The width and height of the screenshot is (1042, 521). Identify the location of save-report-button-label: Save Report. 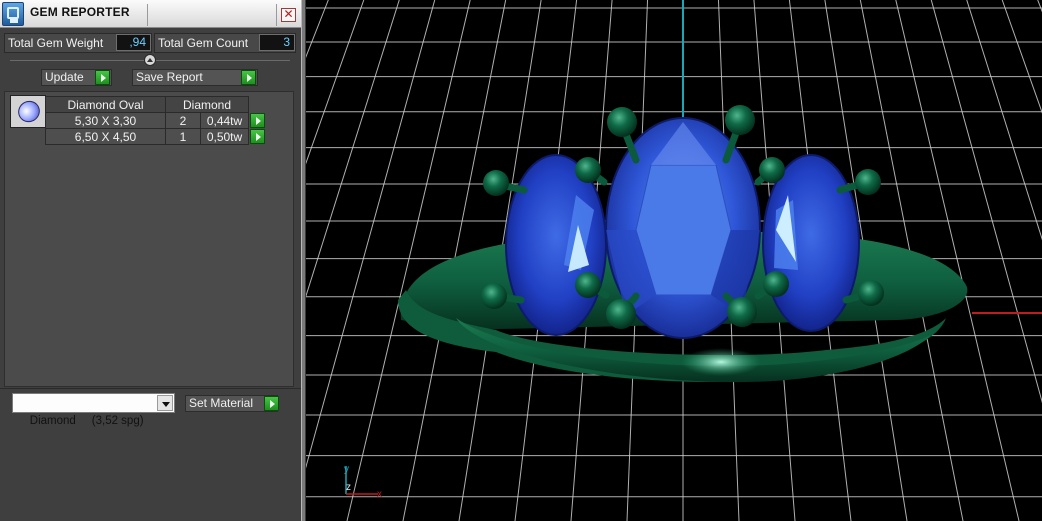
(169, 77).